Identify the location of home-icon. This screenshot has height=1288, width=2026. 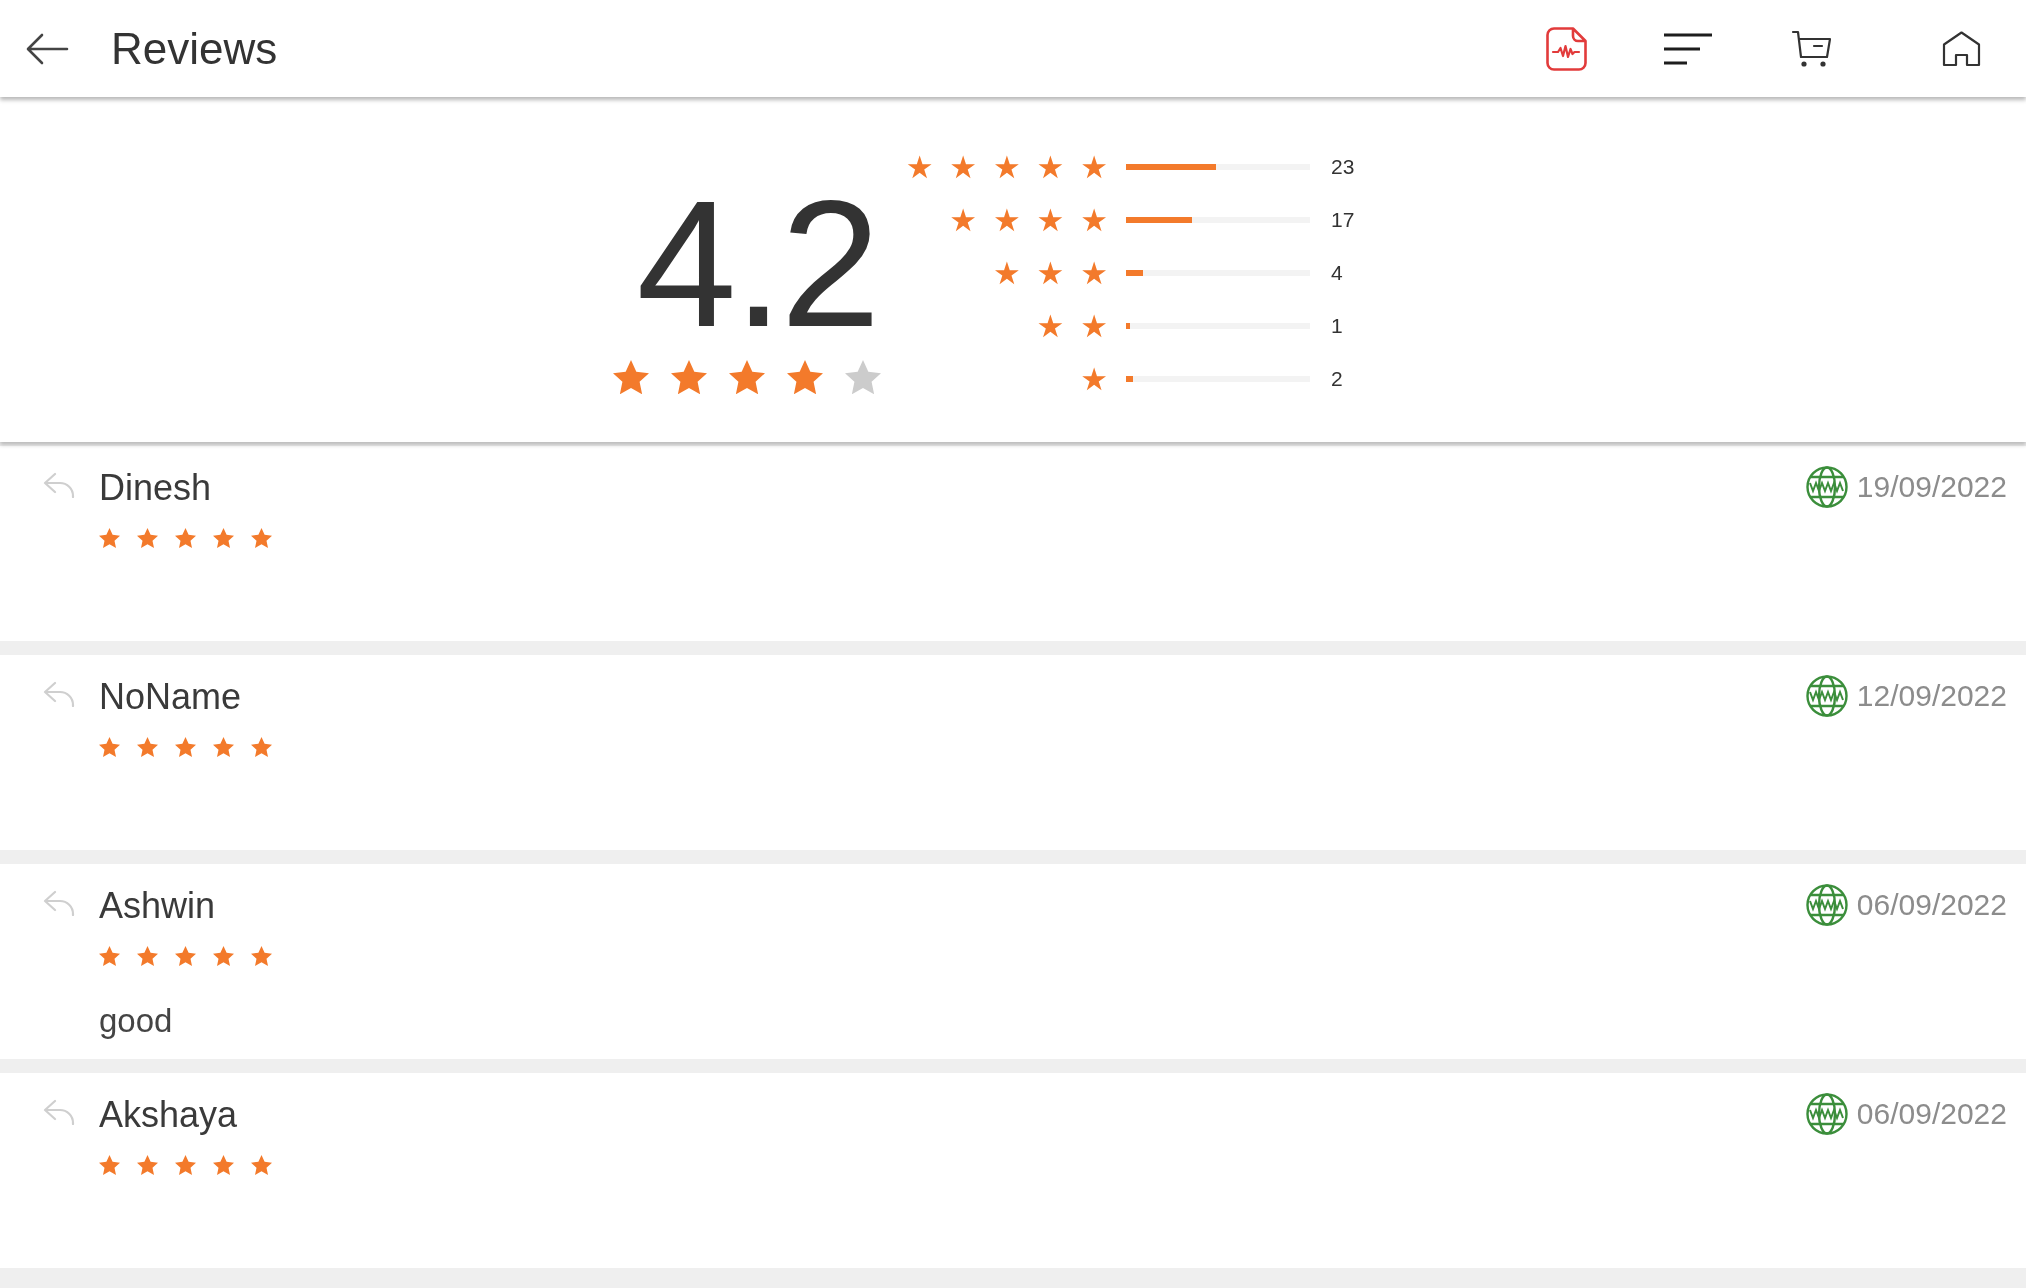
(1961, 48).